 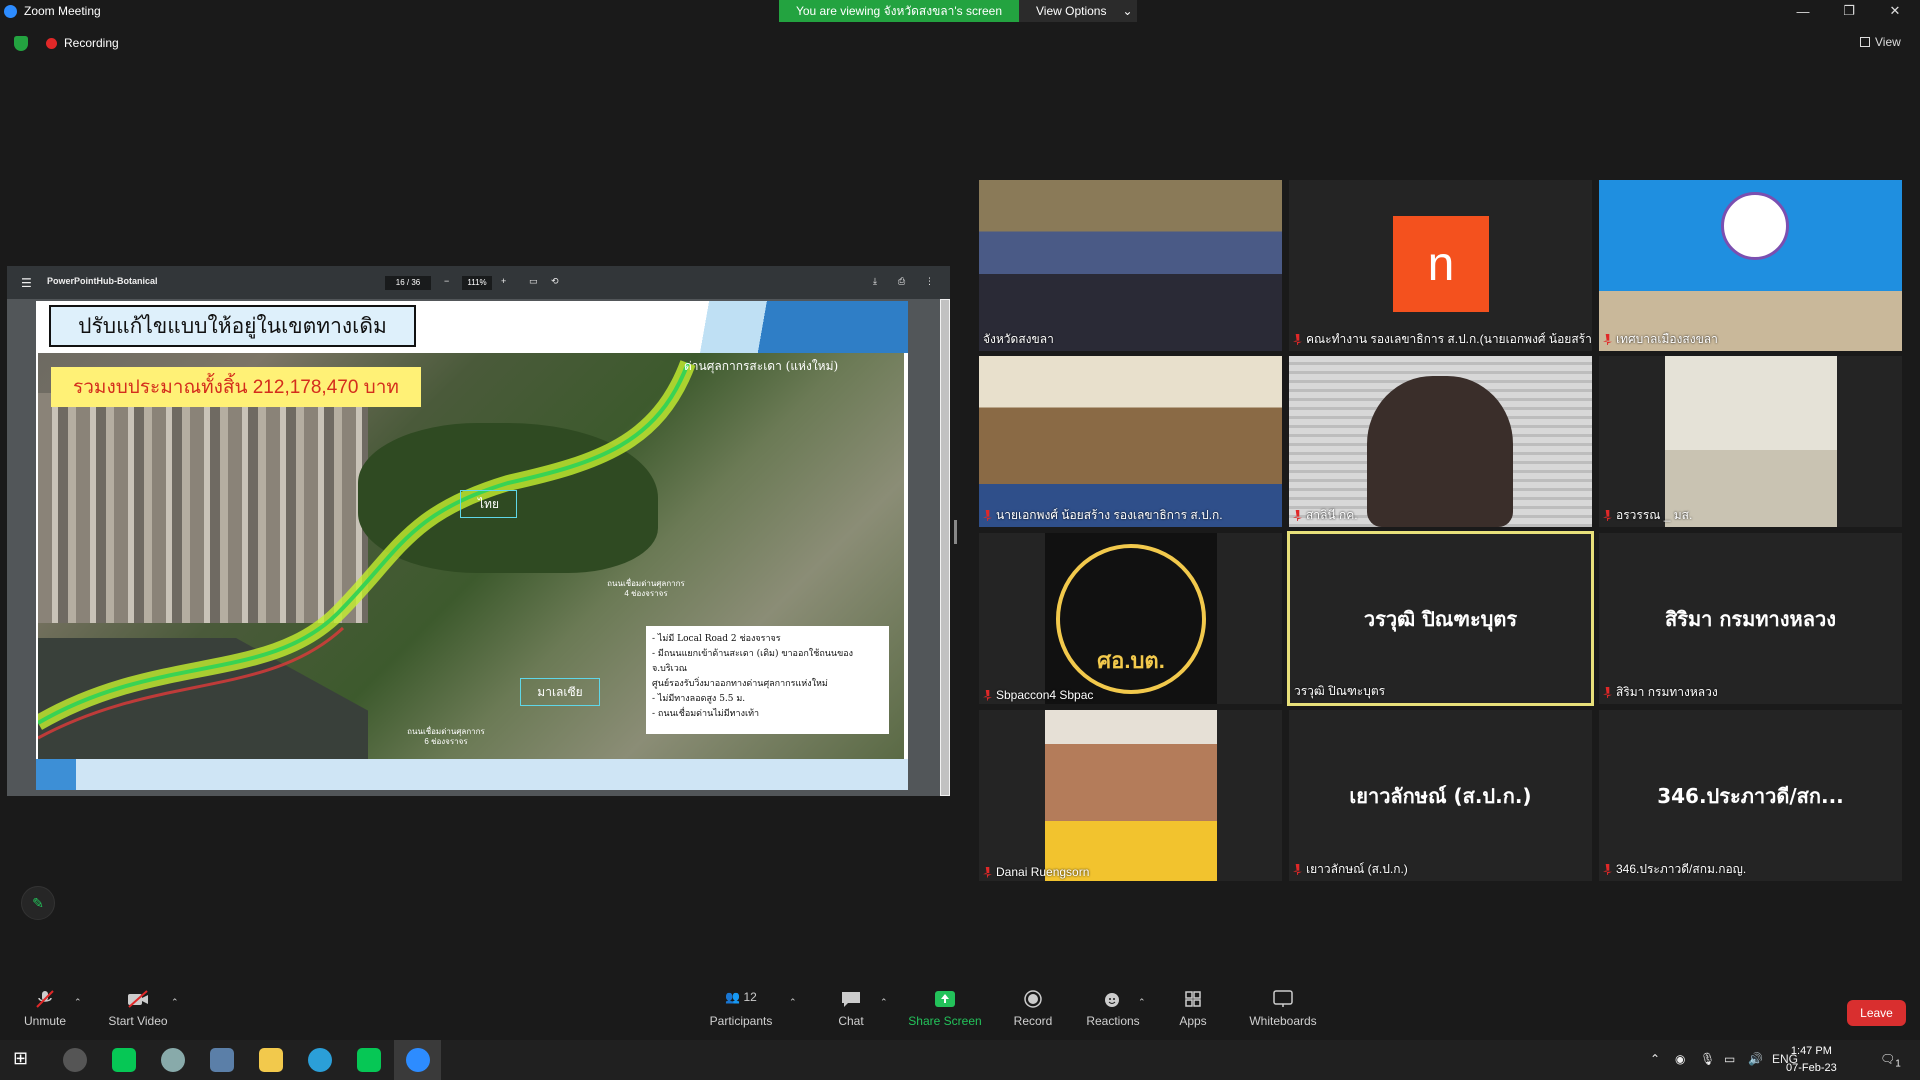 I want to click on video-tile-active-speaker: วรวุฒิ ปิณฑะบุตร วรวุฒิ ปิณฑะบุตร, so click(x=1440, y=618).